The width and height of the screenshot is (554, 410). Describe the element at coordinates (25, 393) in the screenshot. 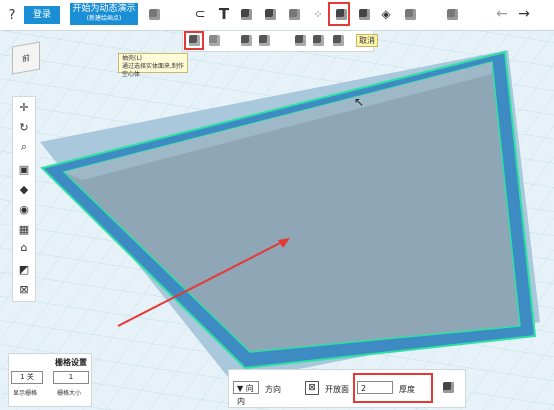

I see `grid-toggle-label: 显示栅格` at that location.